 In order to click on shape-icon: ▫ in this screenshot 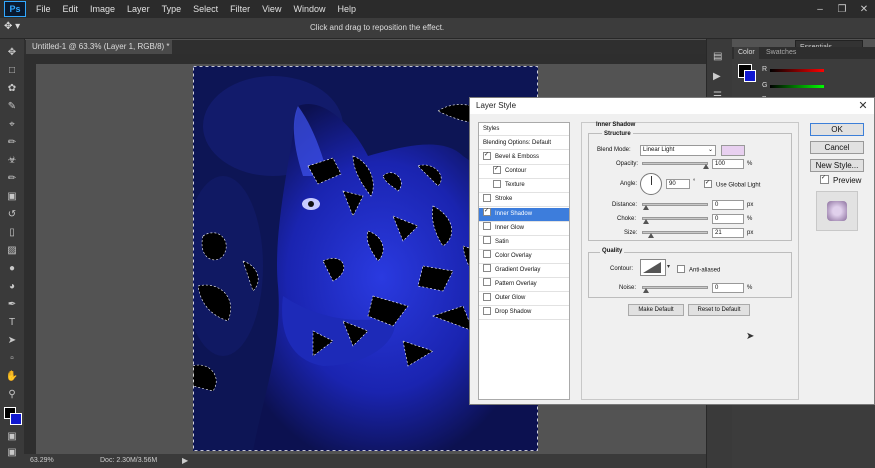, I will do `click(12, 359)`.